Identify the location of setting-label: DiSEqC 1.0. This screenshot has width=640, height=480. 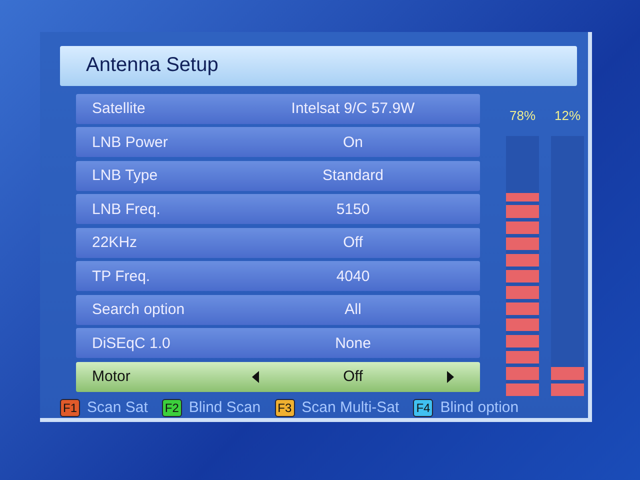
(132, 343).